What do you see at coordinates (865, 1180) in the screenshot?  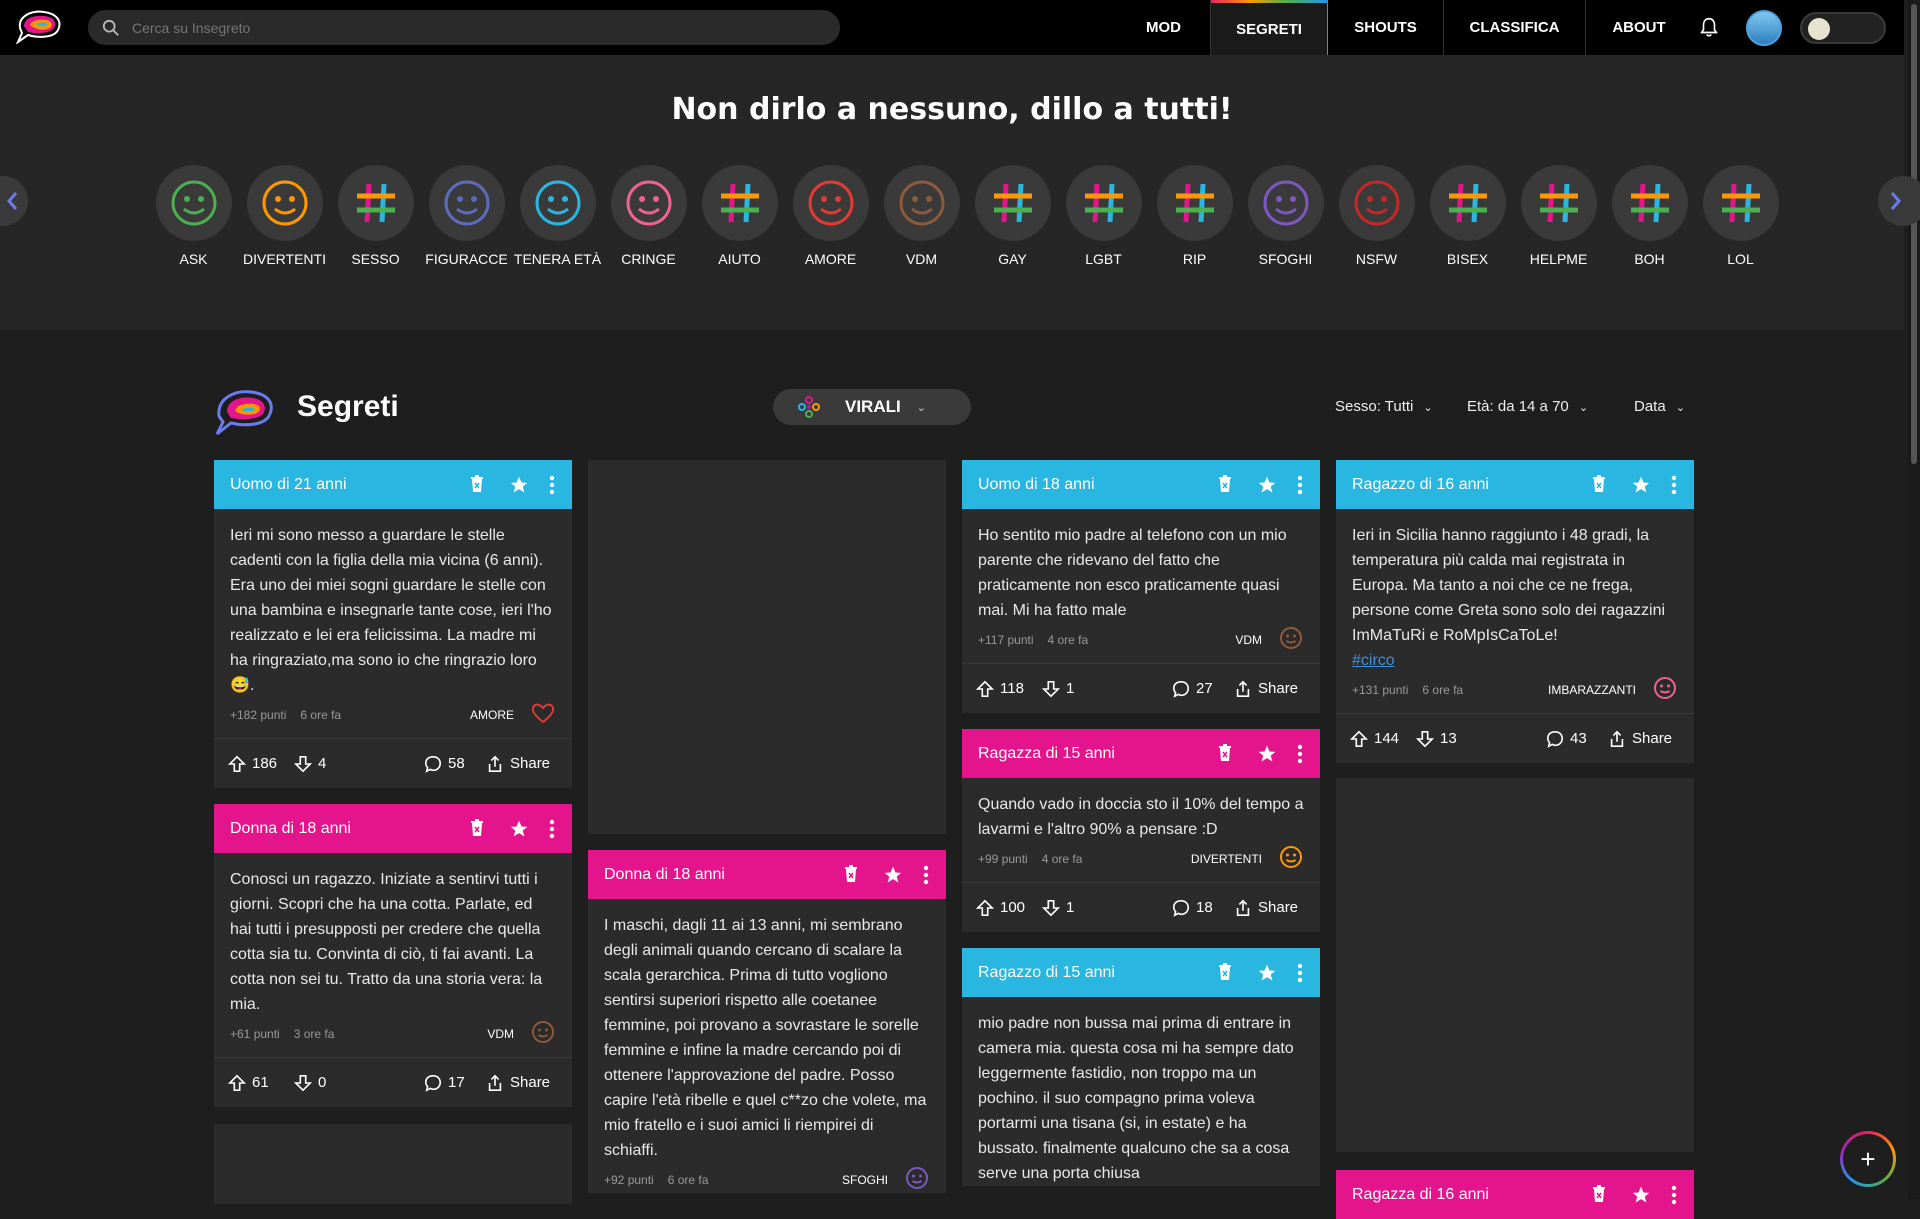 I see `post-category: SFOGHI` at bounding box center [865, 1180].